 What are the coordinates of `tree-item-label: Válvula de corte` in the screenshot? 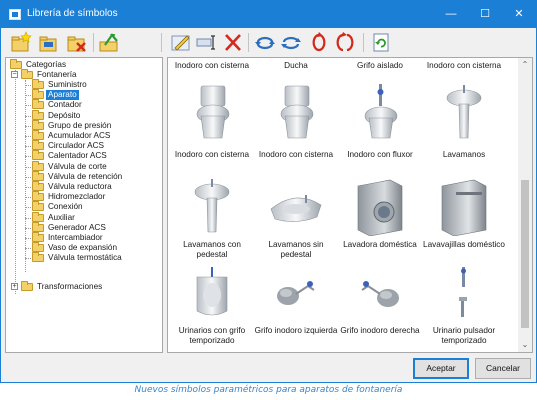 It's located at (77, 166).